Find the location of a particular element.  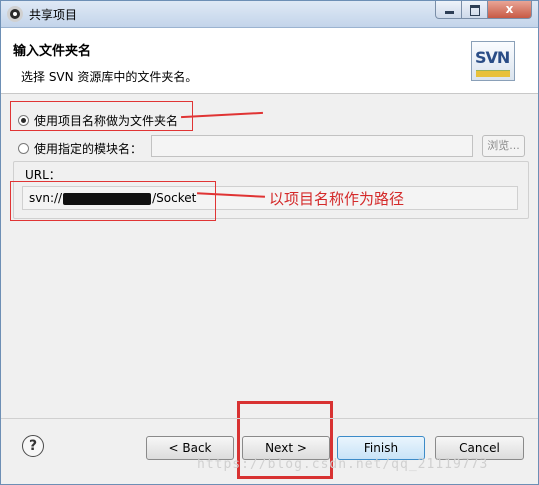

annotation-text: 以项目名称作为路径 is located at coordinates (337, 199).